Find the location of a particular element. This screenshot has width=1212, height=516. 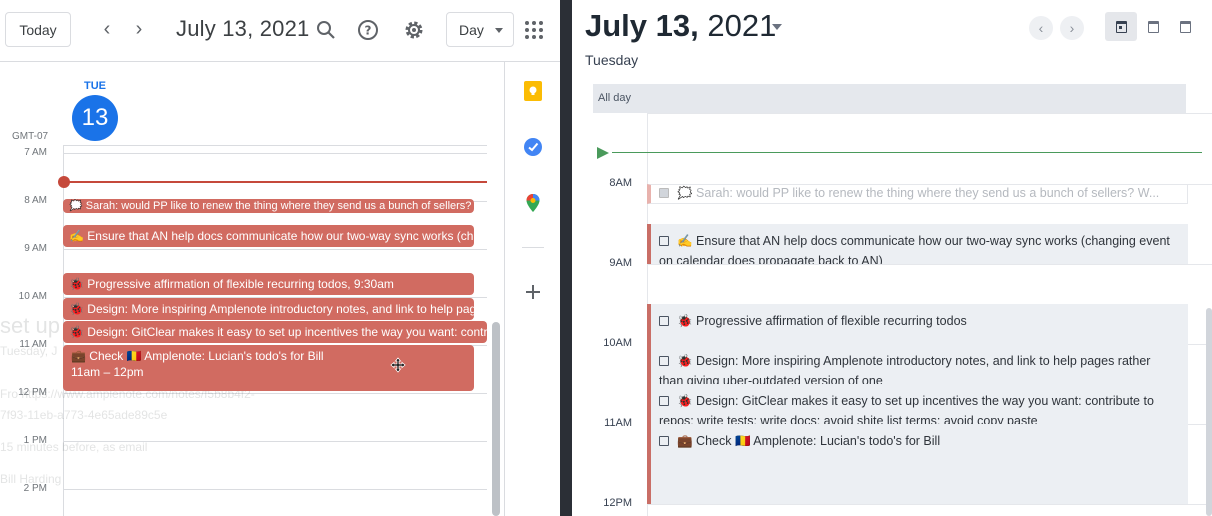

view-select: Day is located at coordinates (480, 29).